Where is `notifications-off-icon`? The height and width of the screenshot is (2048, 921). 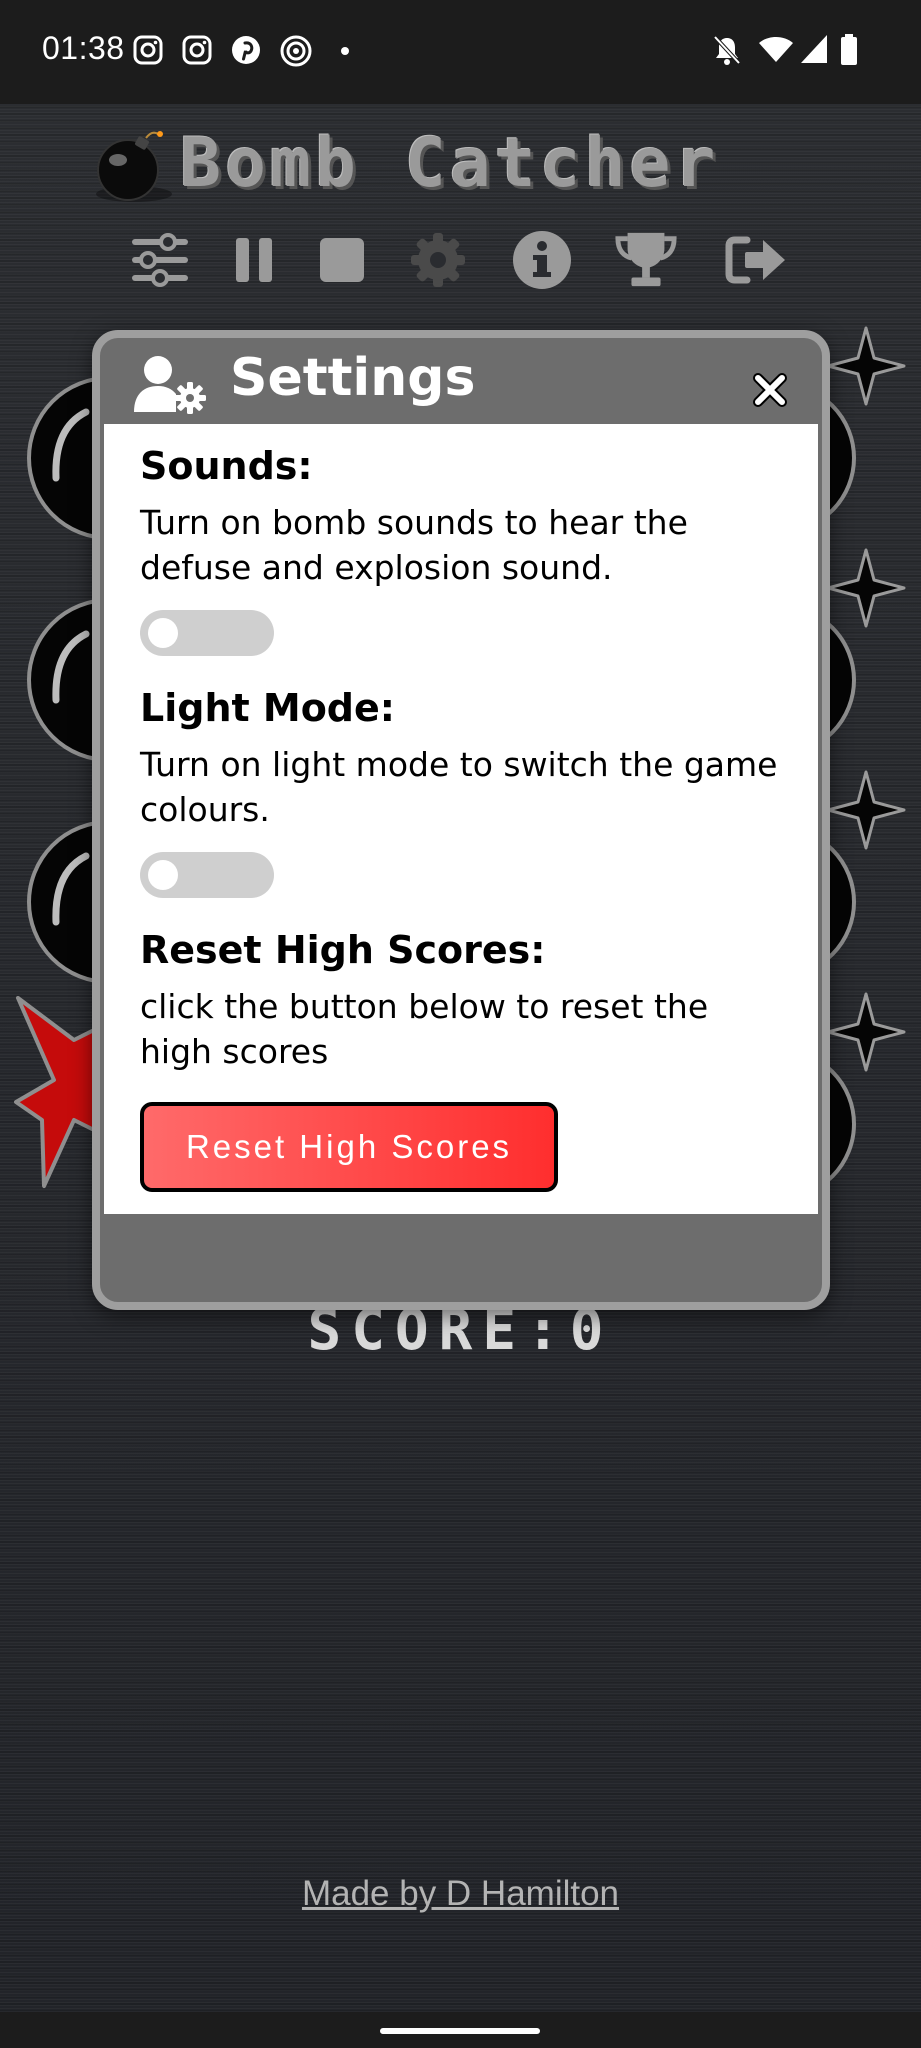 notifications-off-icon is located at coordinates (727, 50).